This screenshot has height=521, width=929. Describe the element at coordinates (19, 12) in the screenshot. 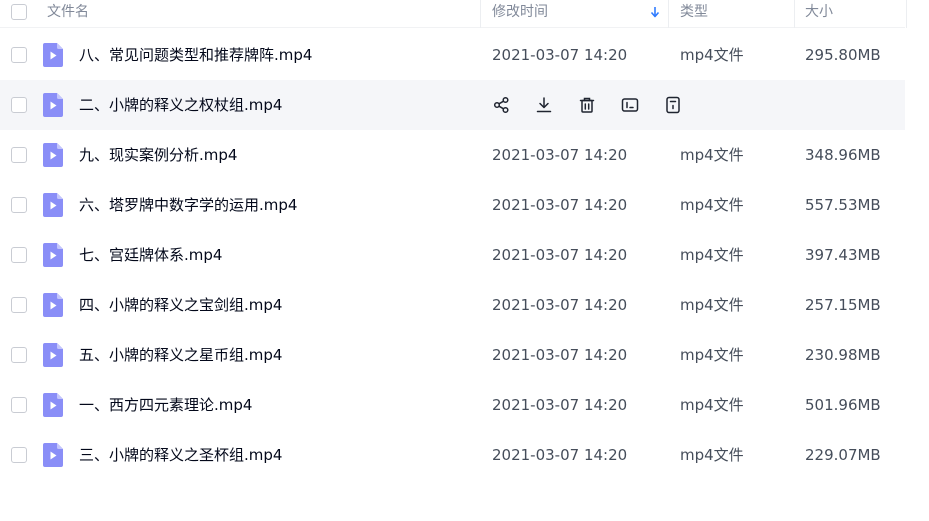

I see `select-all-checkbox` at that location.